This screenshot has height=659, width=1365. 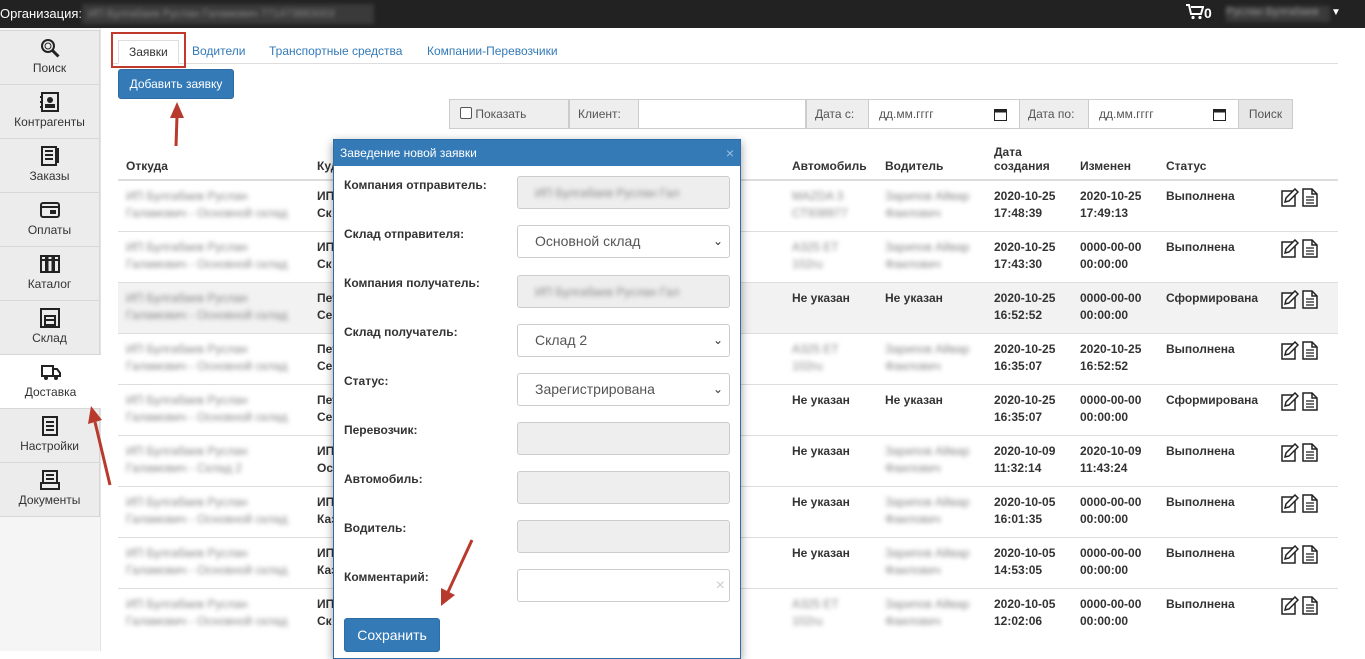 I want to click on created-value: 2020-10-05 16:01:35, so click(x=1025, y=510).